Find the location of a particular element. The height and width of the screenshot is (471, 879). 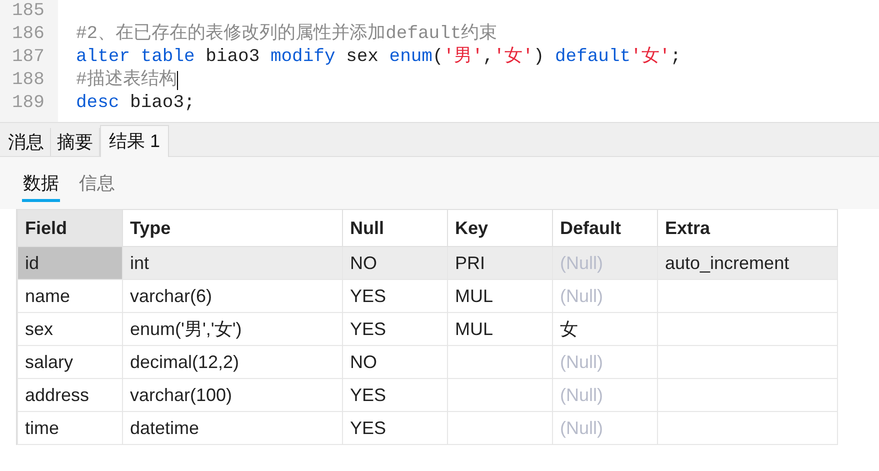

table-cell: id is located at coordinates (70, 263).